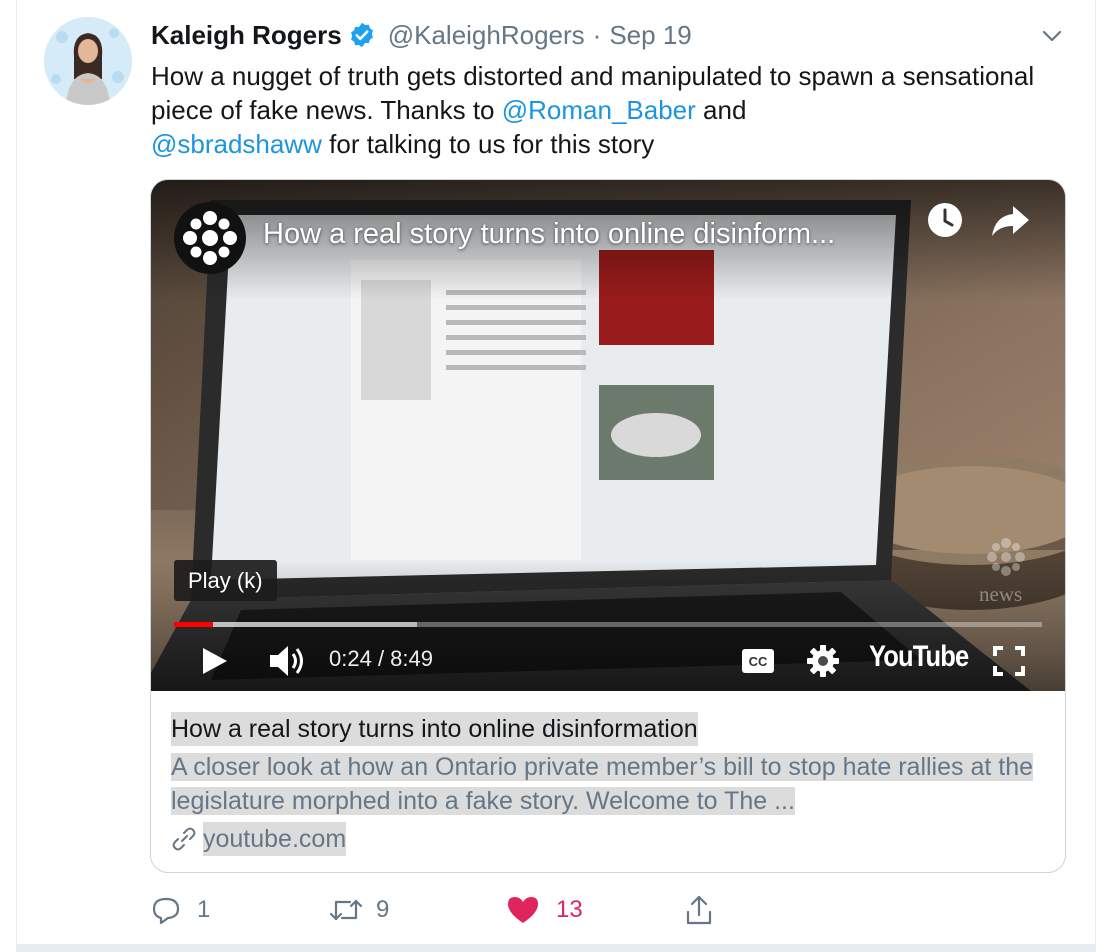 Image resolution: width=1114 pixels, height=952 pixels. I want to click on tweet-date: Sep 19, so click(650, 35).